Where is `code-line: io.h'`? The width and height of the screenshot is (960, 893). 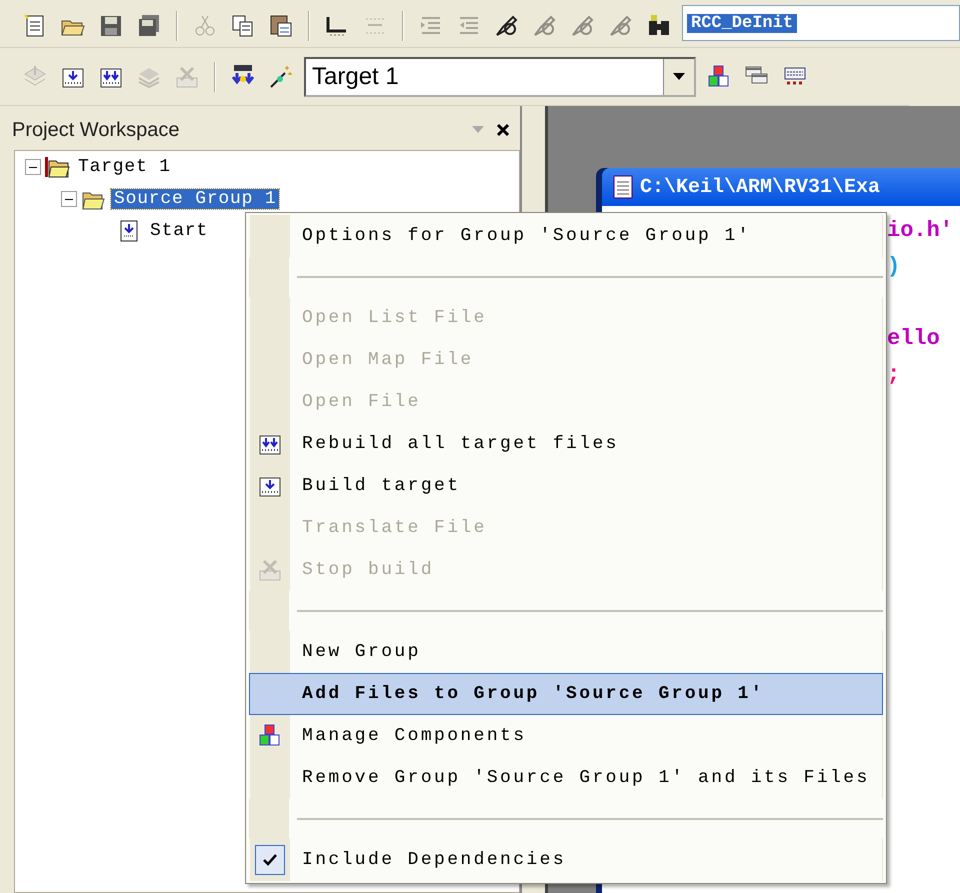 code-line: io.h' is located at coordinates (920, 230).